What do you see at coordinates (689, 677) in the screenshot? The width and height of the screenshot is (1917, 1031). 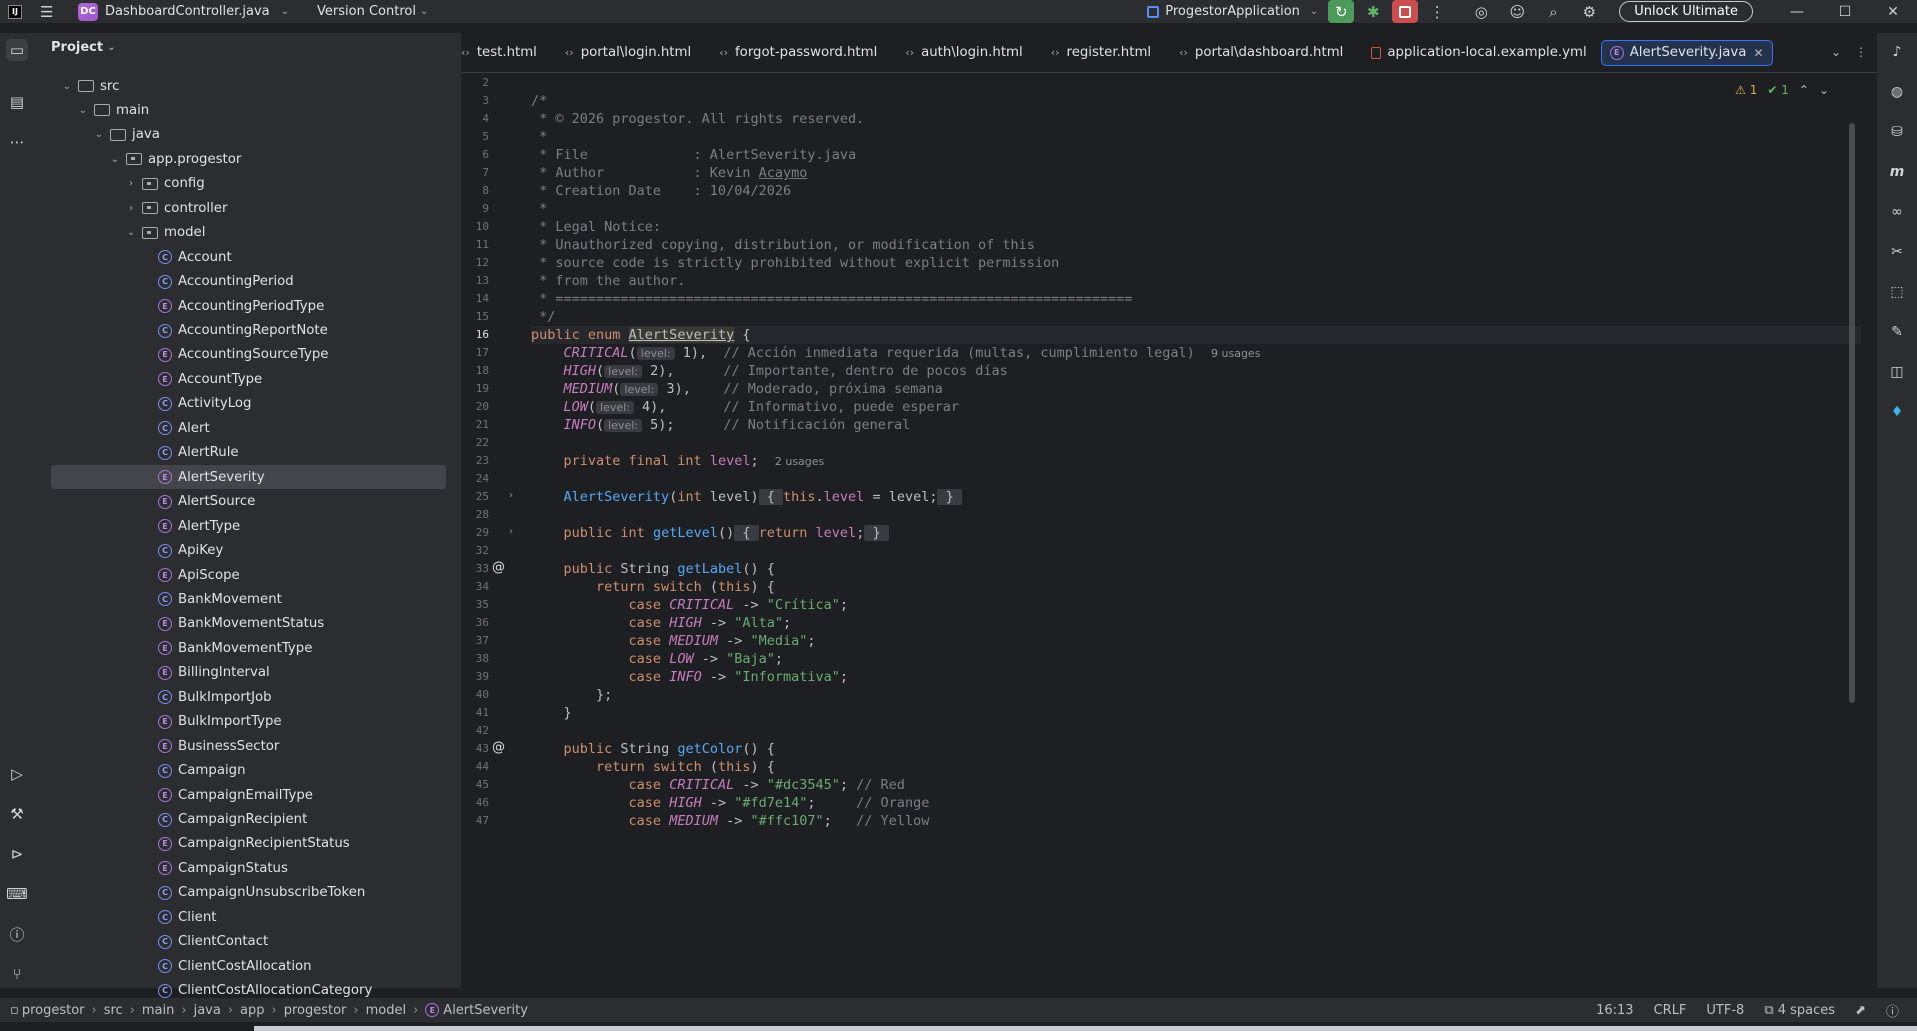 I see `code-line: case INFO -> "Informativa";` at bounding box center [689, 677].